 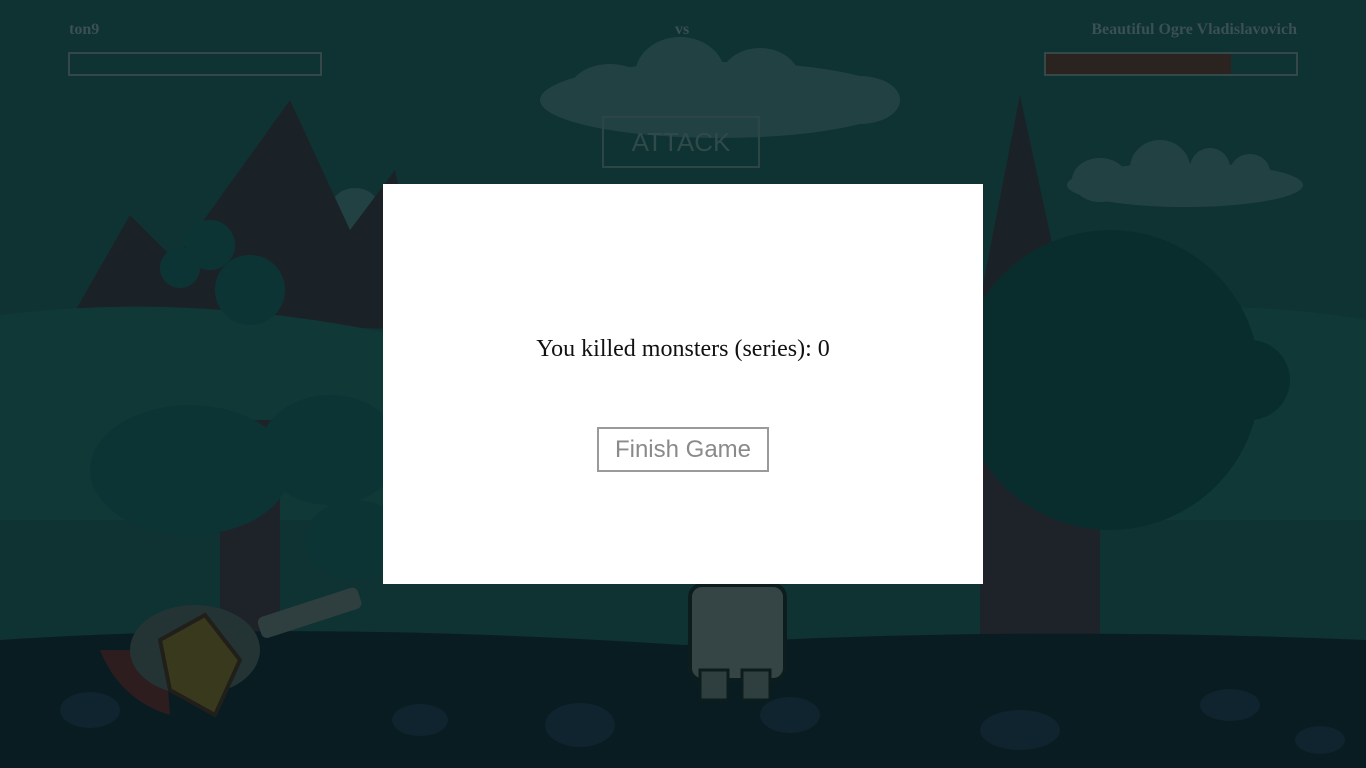 What do you see at coordinates (1194, 29) in the screenshot?
I see `enemy-name: Beautiful Ogre Vladislavovich` at bounding box center [1194, 29].